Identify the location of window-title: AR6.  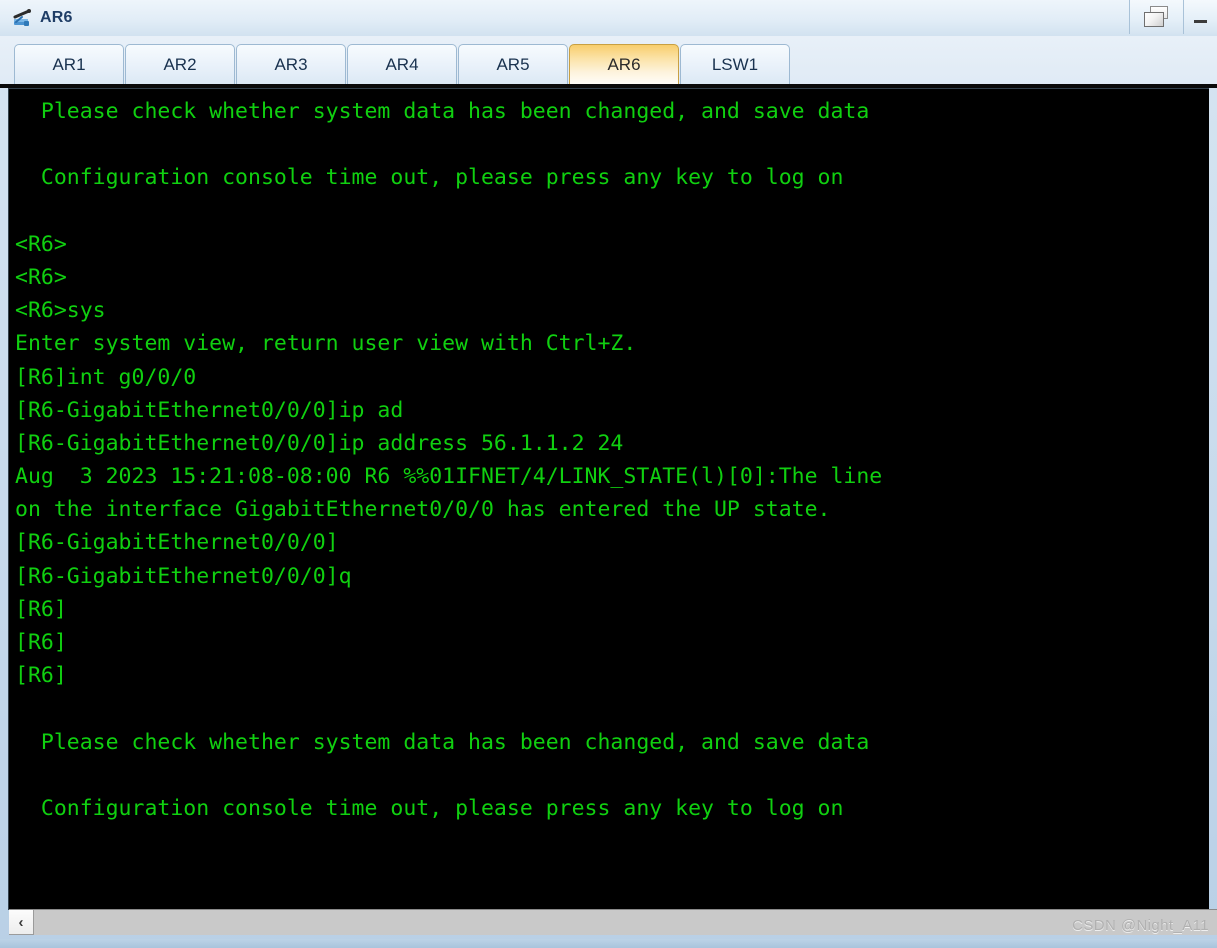
(56, 17).